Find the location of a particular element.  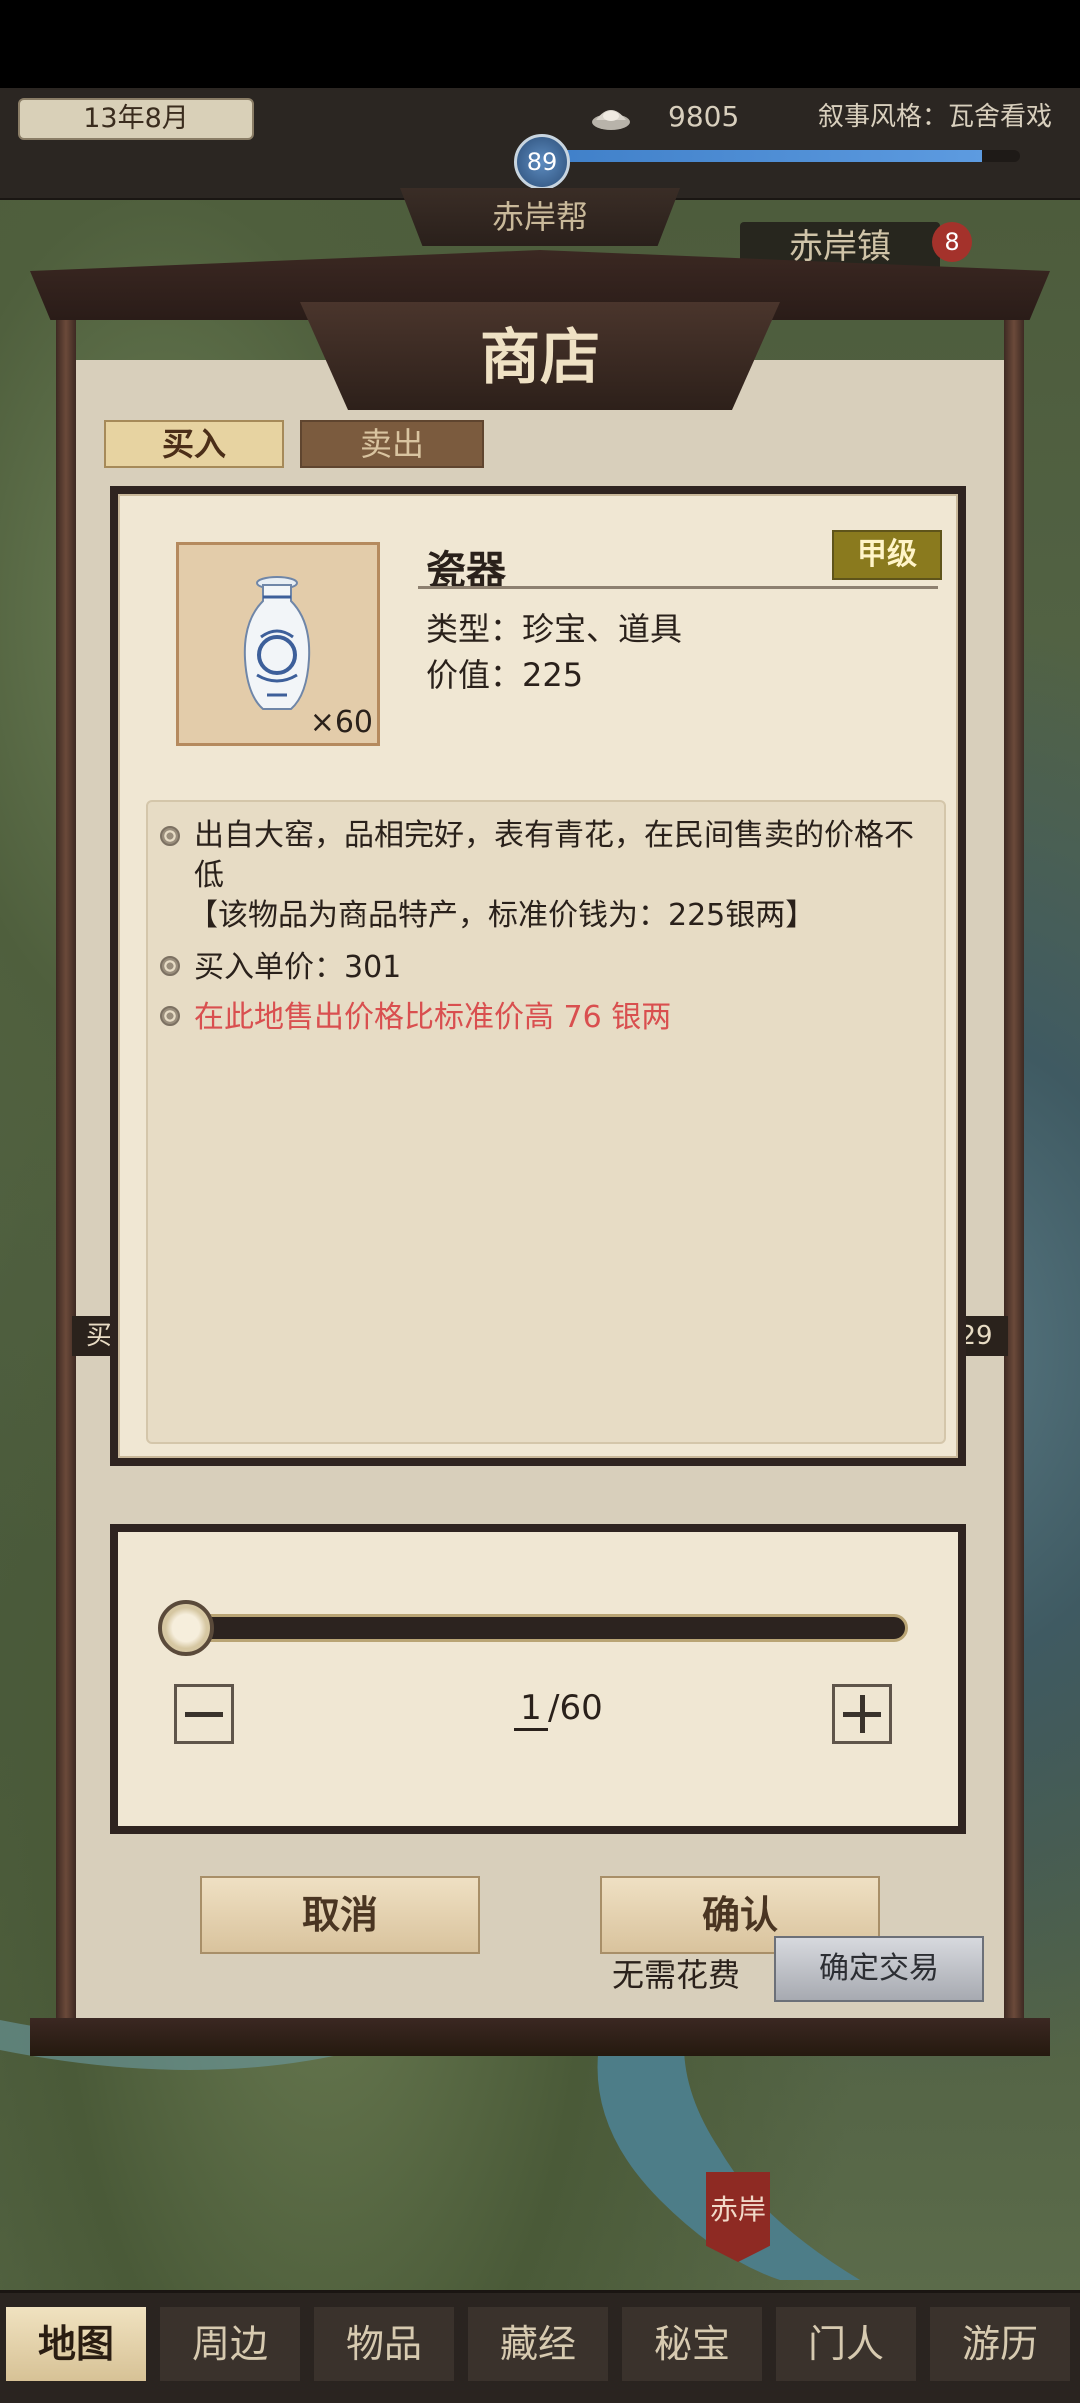

porcelain-vase-icon is located at coordinates (277, 643).